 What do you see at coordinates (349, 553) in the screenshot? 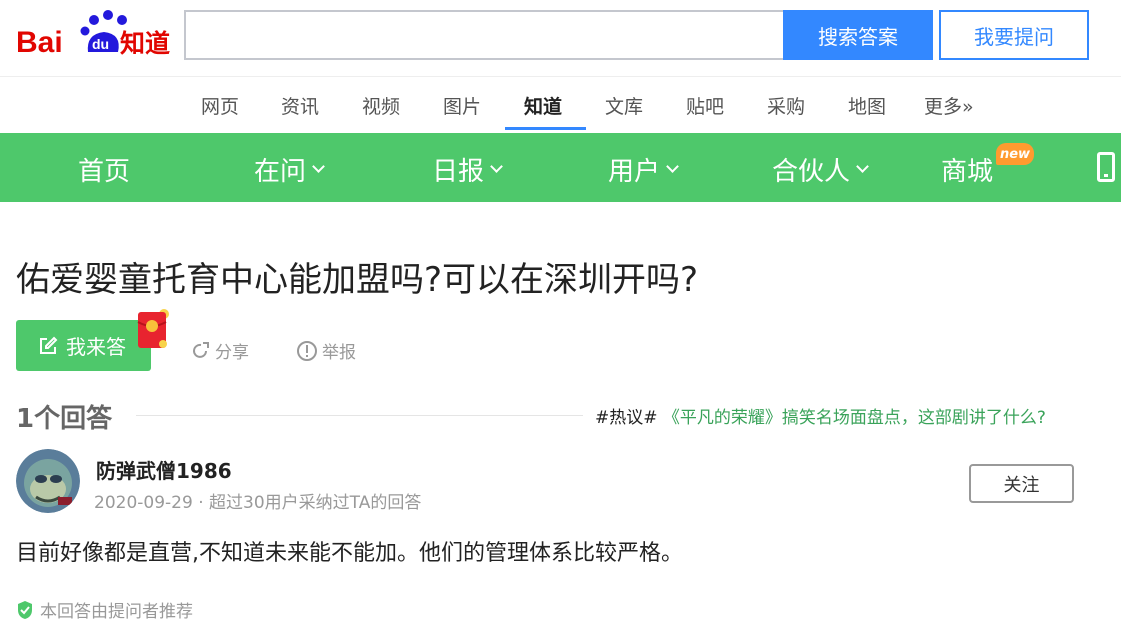
I see `answer-text: 目前好像都是直营,不知道未来能不能加。他们的管理体系比较严格。` at bounding box center [349, 553].